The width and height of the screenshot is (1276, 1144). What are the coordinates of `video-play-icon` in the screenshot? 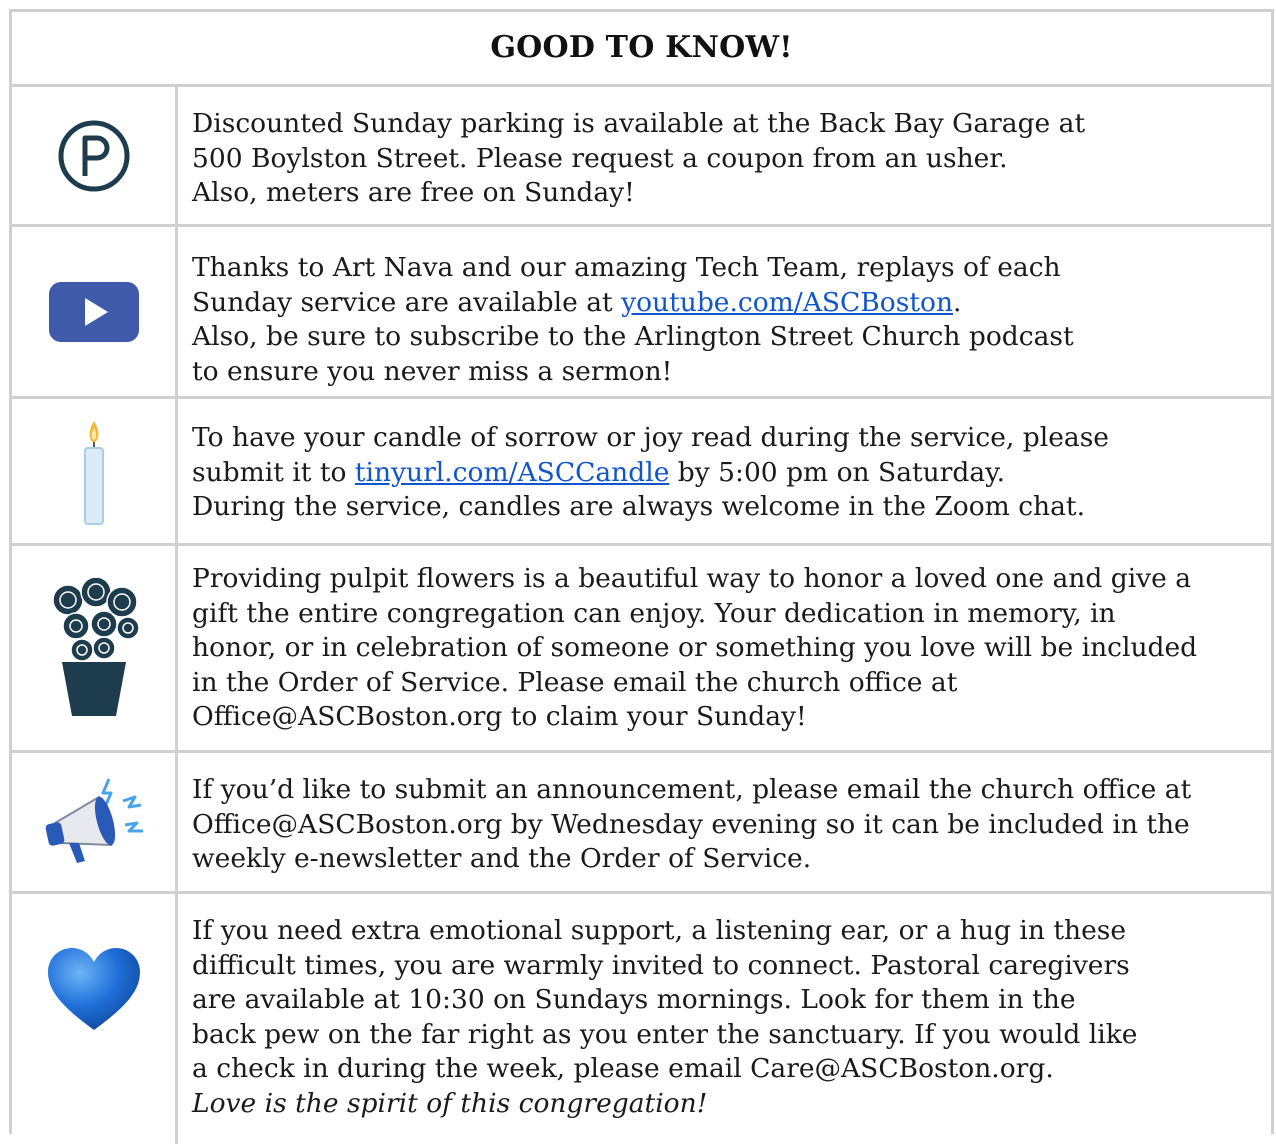 It's located at (93, 311).